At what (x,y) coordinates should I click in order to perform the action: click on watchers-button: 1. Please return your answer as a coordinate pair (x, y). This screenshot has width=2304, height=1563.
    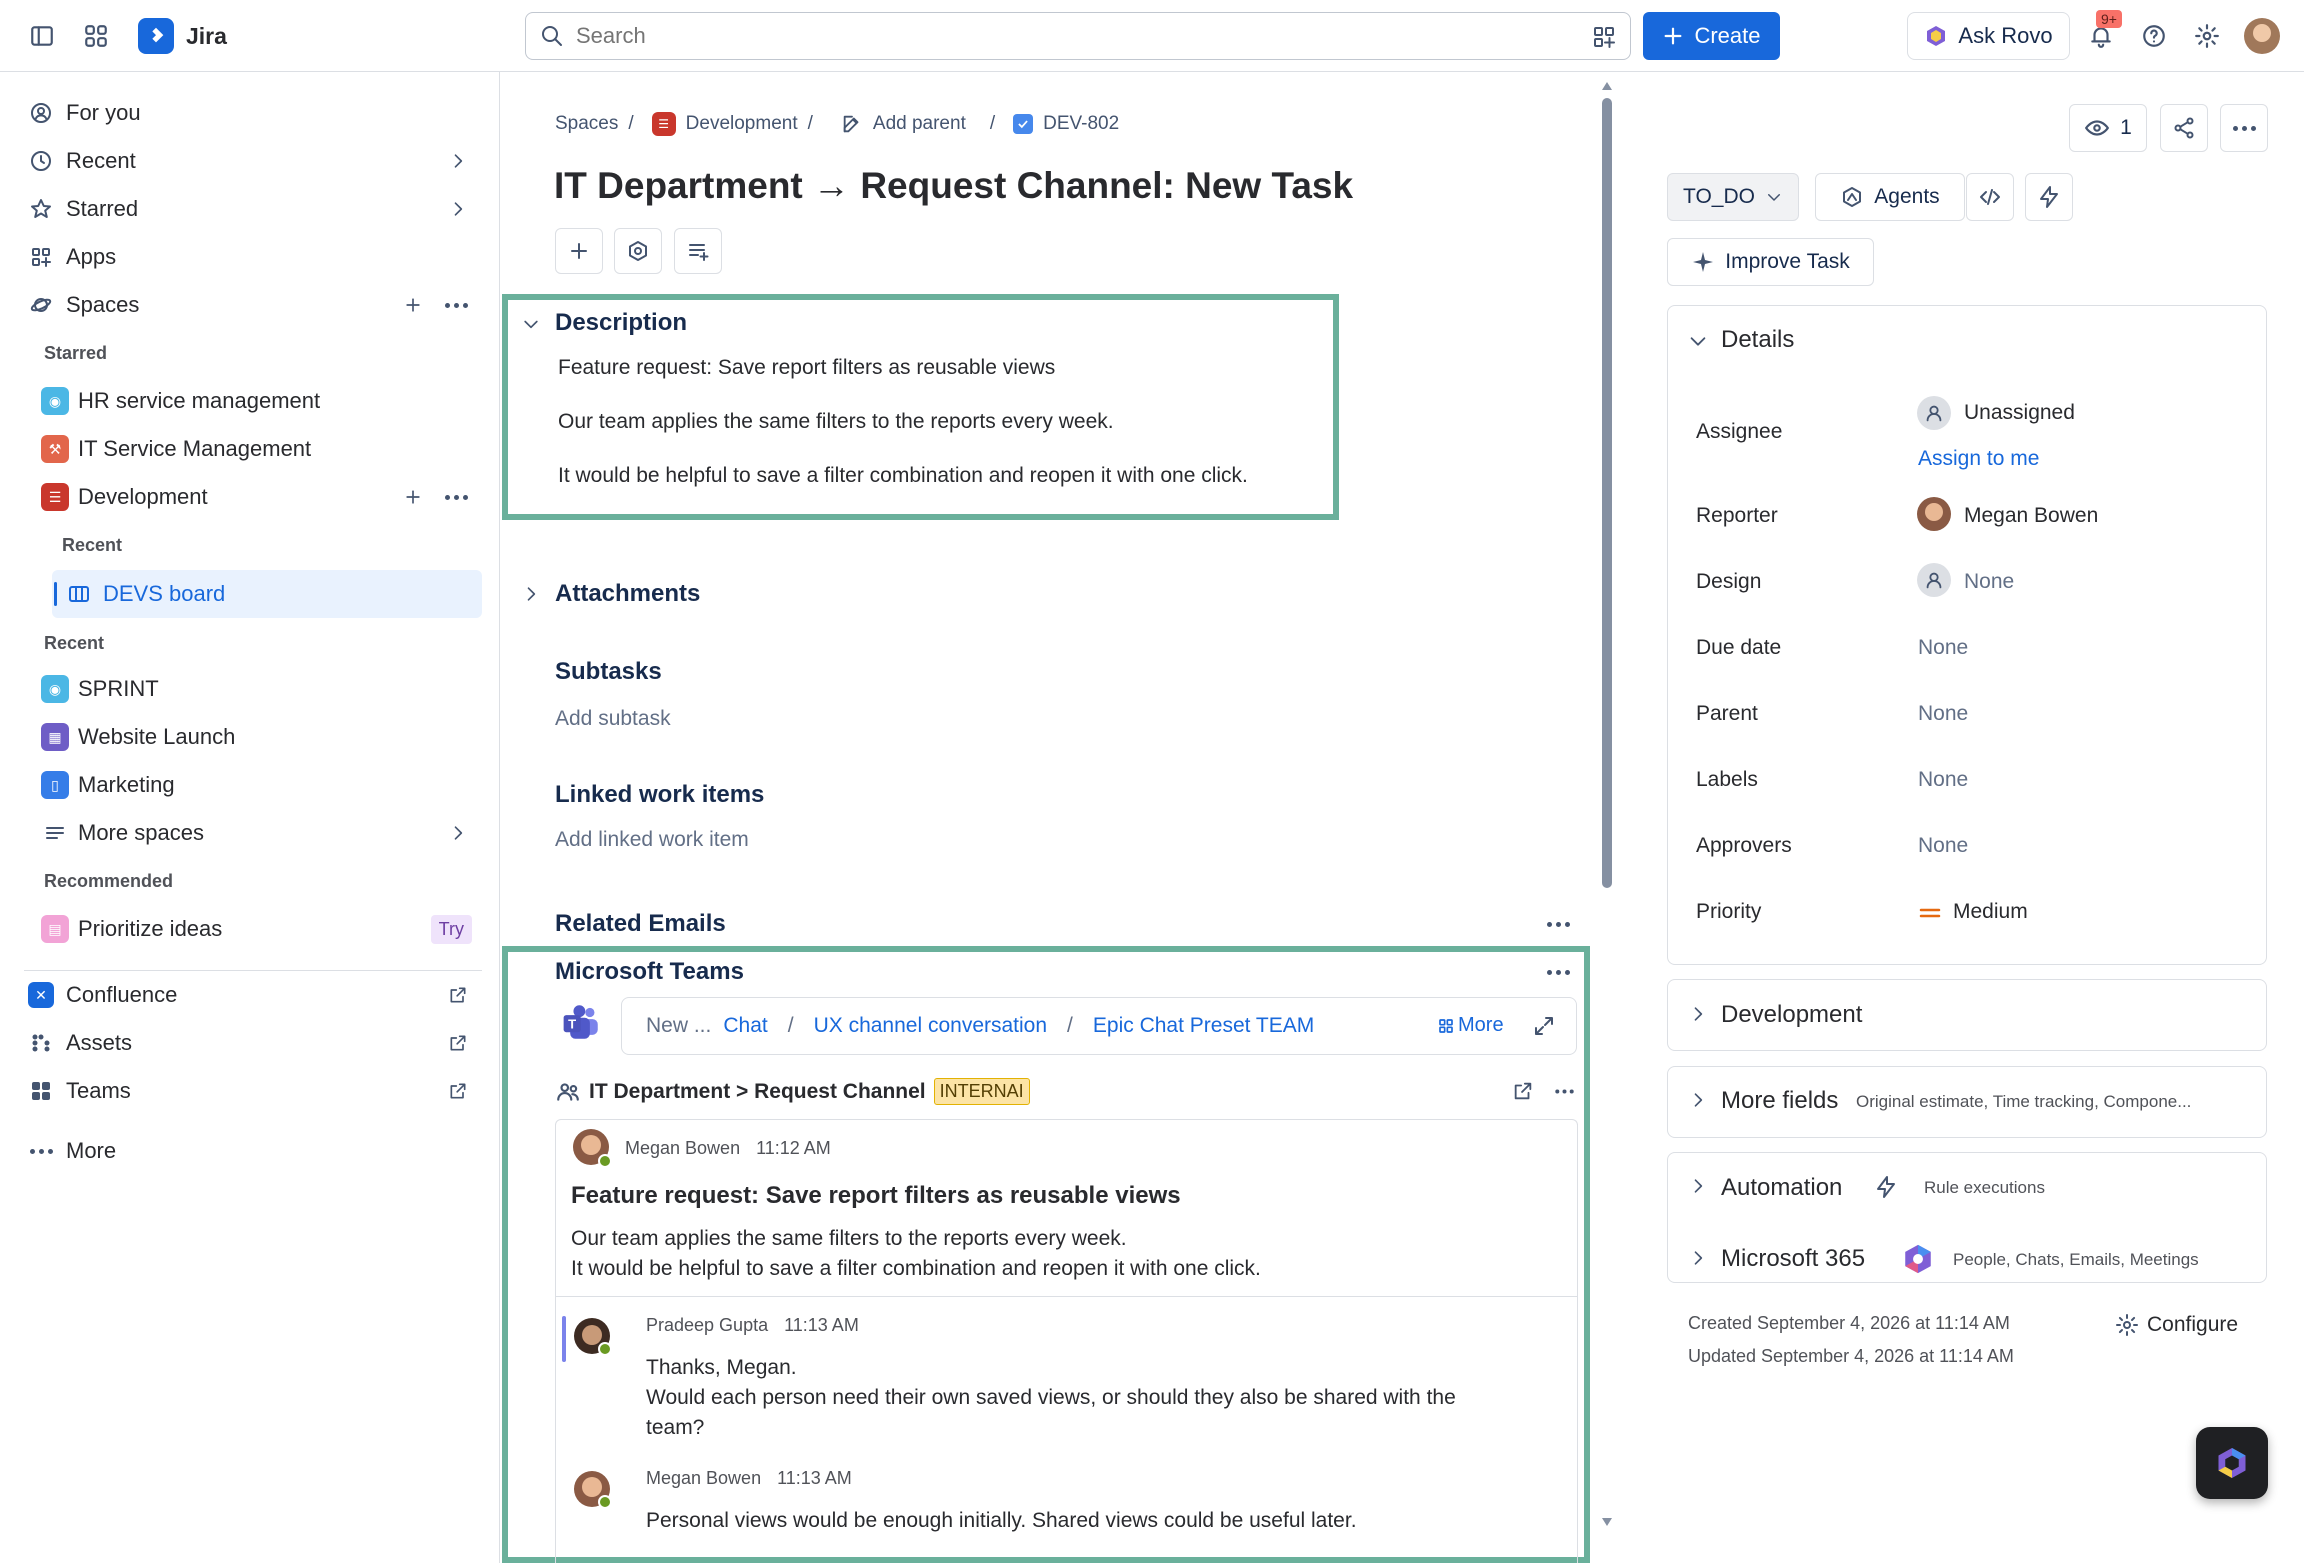
    Looking at the image, I should click on (2108, 128).